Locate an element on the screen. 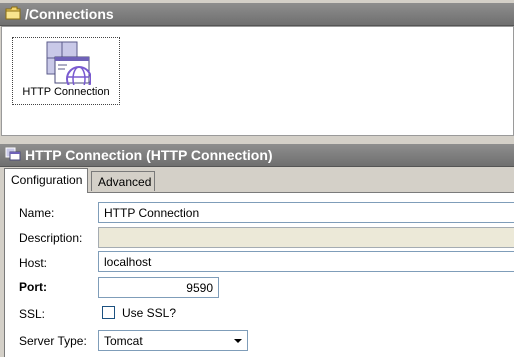  server-type-value: Tomcat is located at coordinates (123, 341).